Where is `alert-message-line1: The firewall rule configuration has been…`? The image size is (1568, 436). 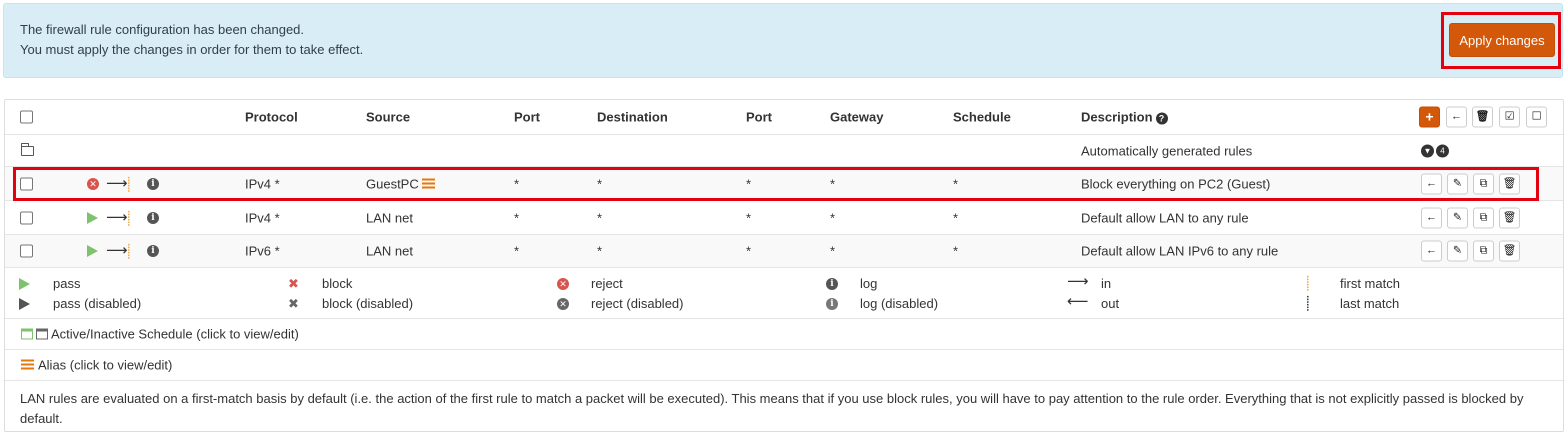 alert-message-line1: The firewall rule configuration has been… is located at coordinates (162, 29).